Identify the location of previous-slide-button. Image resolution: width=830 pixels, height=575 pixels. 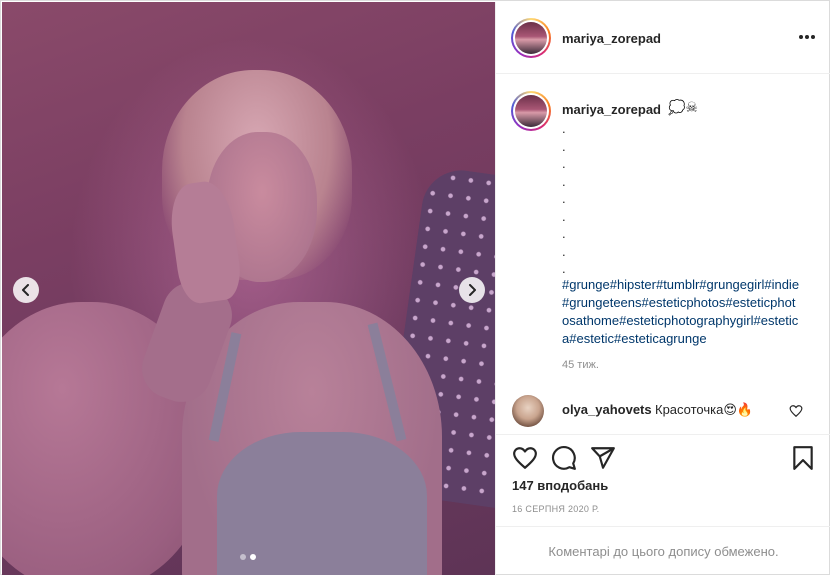
(26, 290).